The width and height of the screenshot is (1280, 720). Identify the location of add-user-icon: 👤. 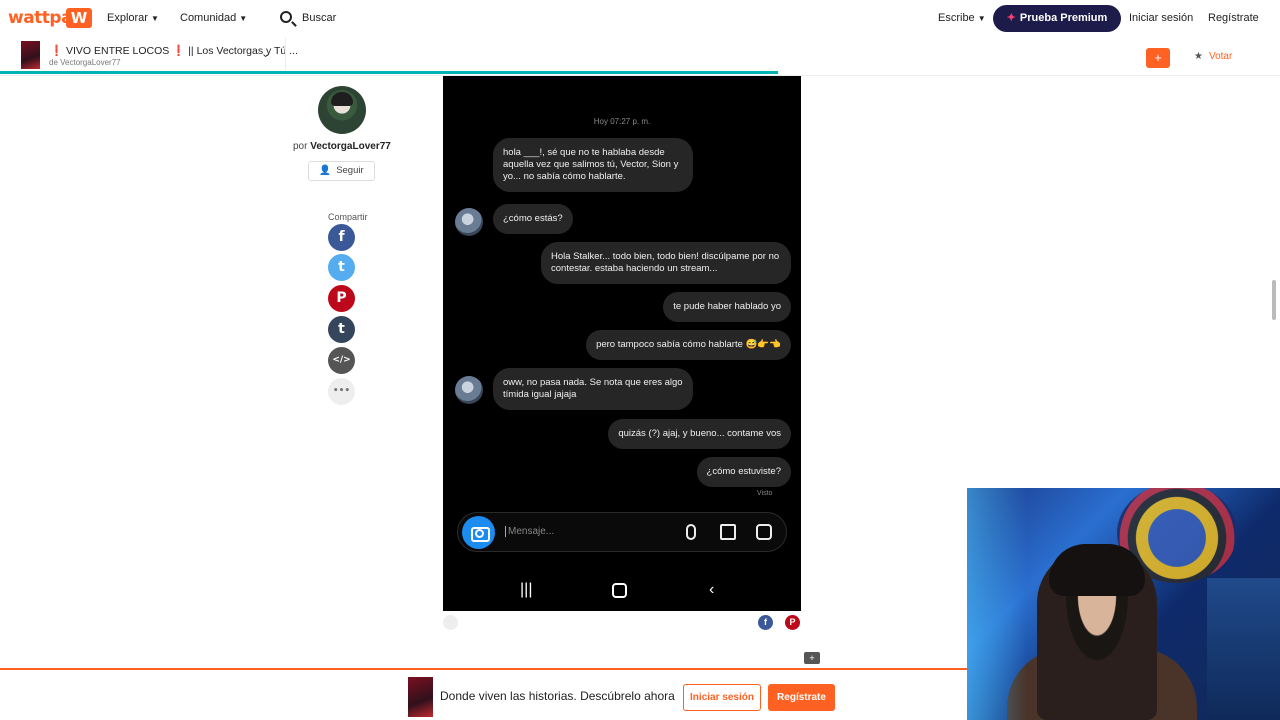
(325, 170).